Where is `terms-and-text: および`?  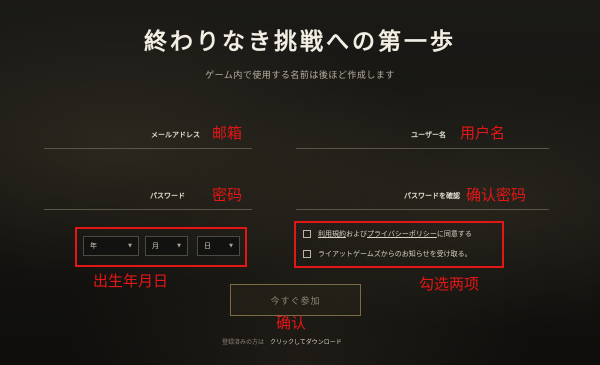
terms-and-text: および is located at coordinates (356, 234).